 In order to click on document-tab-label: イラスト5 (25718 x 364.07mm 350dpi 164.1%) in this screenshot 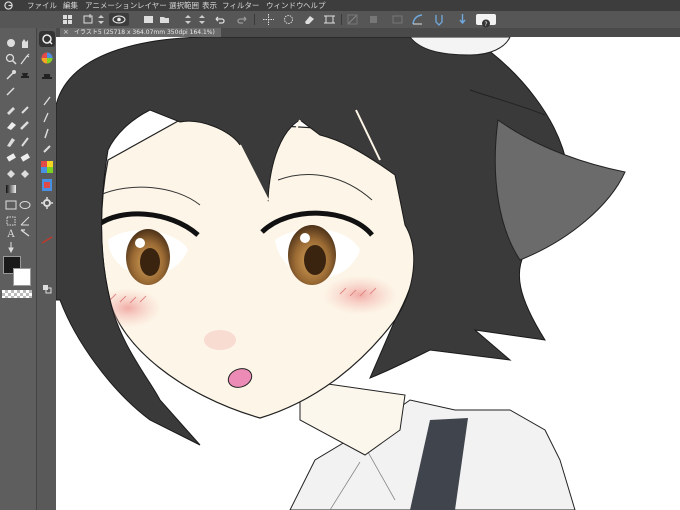, I will do `click(144, 32)`.